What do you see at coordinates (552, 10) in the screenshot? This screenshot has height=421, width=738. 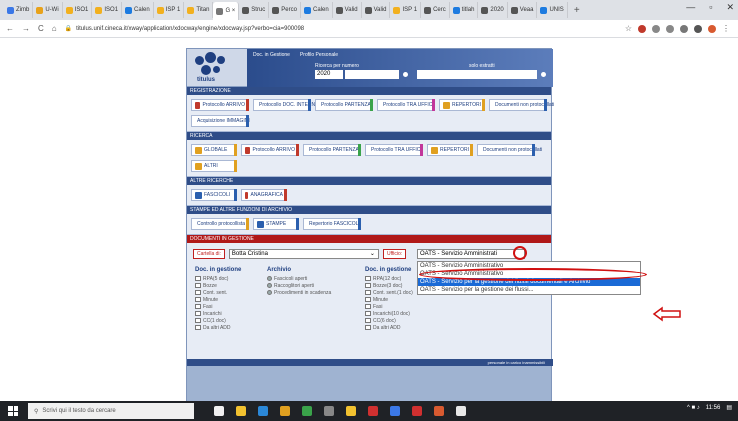 I see `browser-tab: UNIS` at bounding box center [552, 10].